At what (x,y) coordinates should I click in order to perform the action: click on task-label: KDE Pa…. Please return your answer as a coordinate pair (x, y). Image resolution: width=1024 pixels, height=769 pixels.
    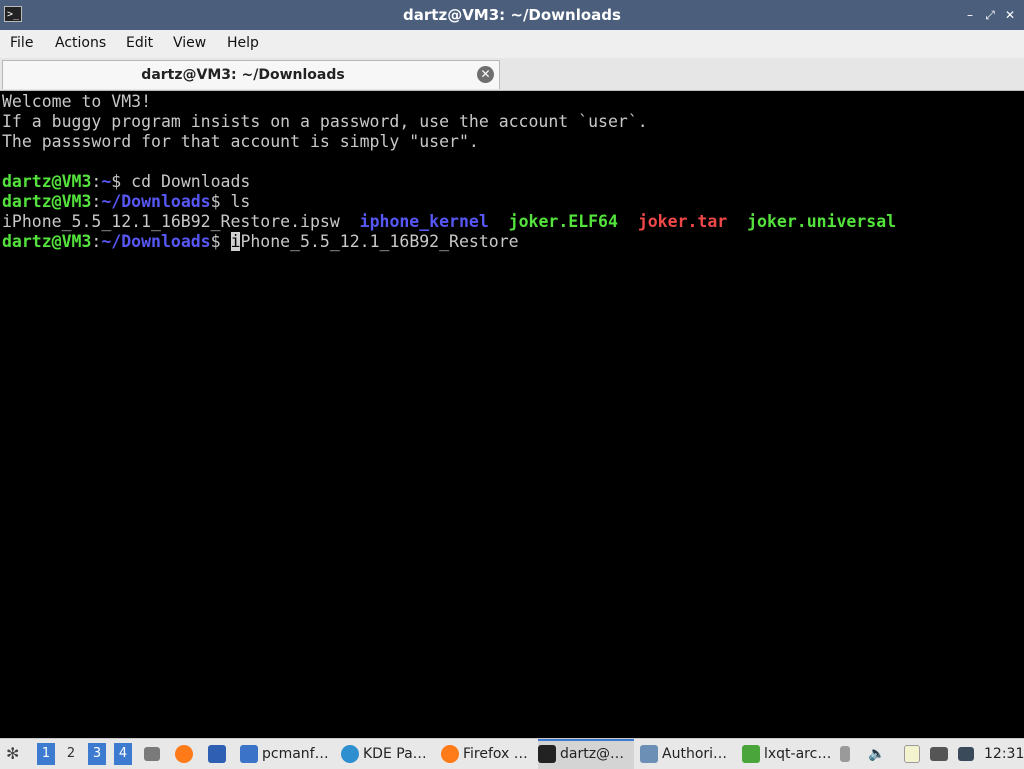
    Looking at the image, I should click on (395, 754).